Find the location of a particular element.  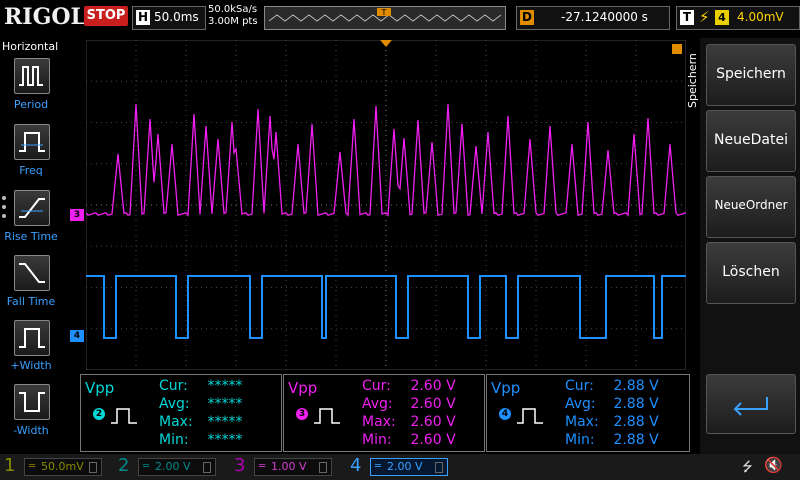

negative-width-label: -Width is located at coordinates (31, 430).